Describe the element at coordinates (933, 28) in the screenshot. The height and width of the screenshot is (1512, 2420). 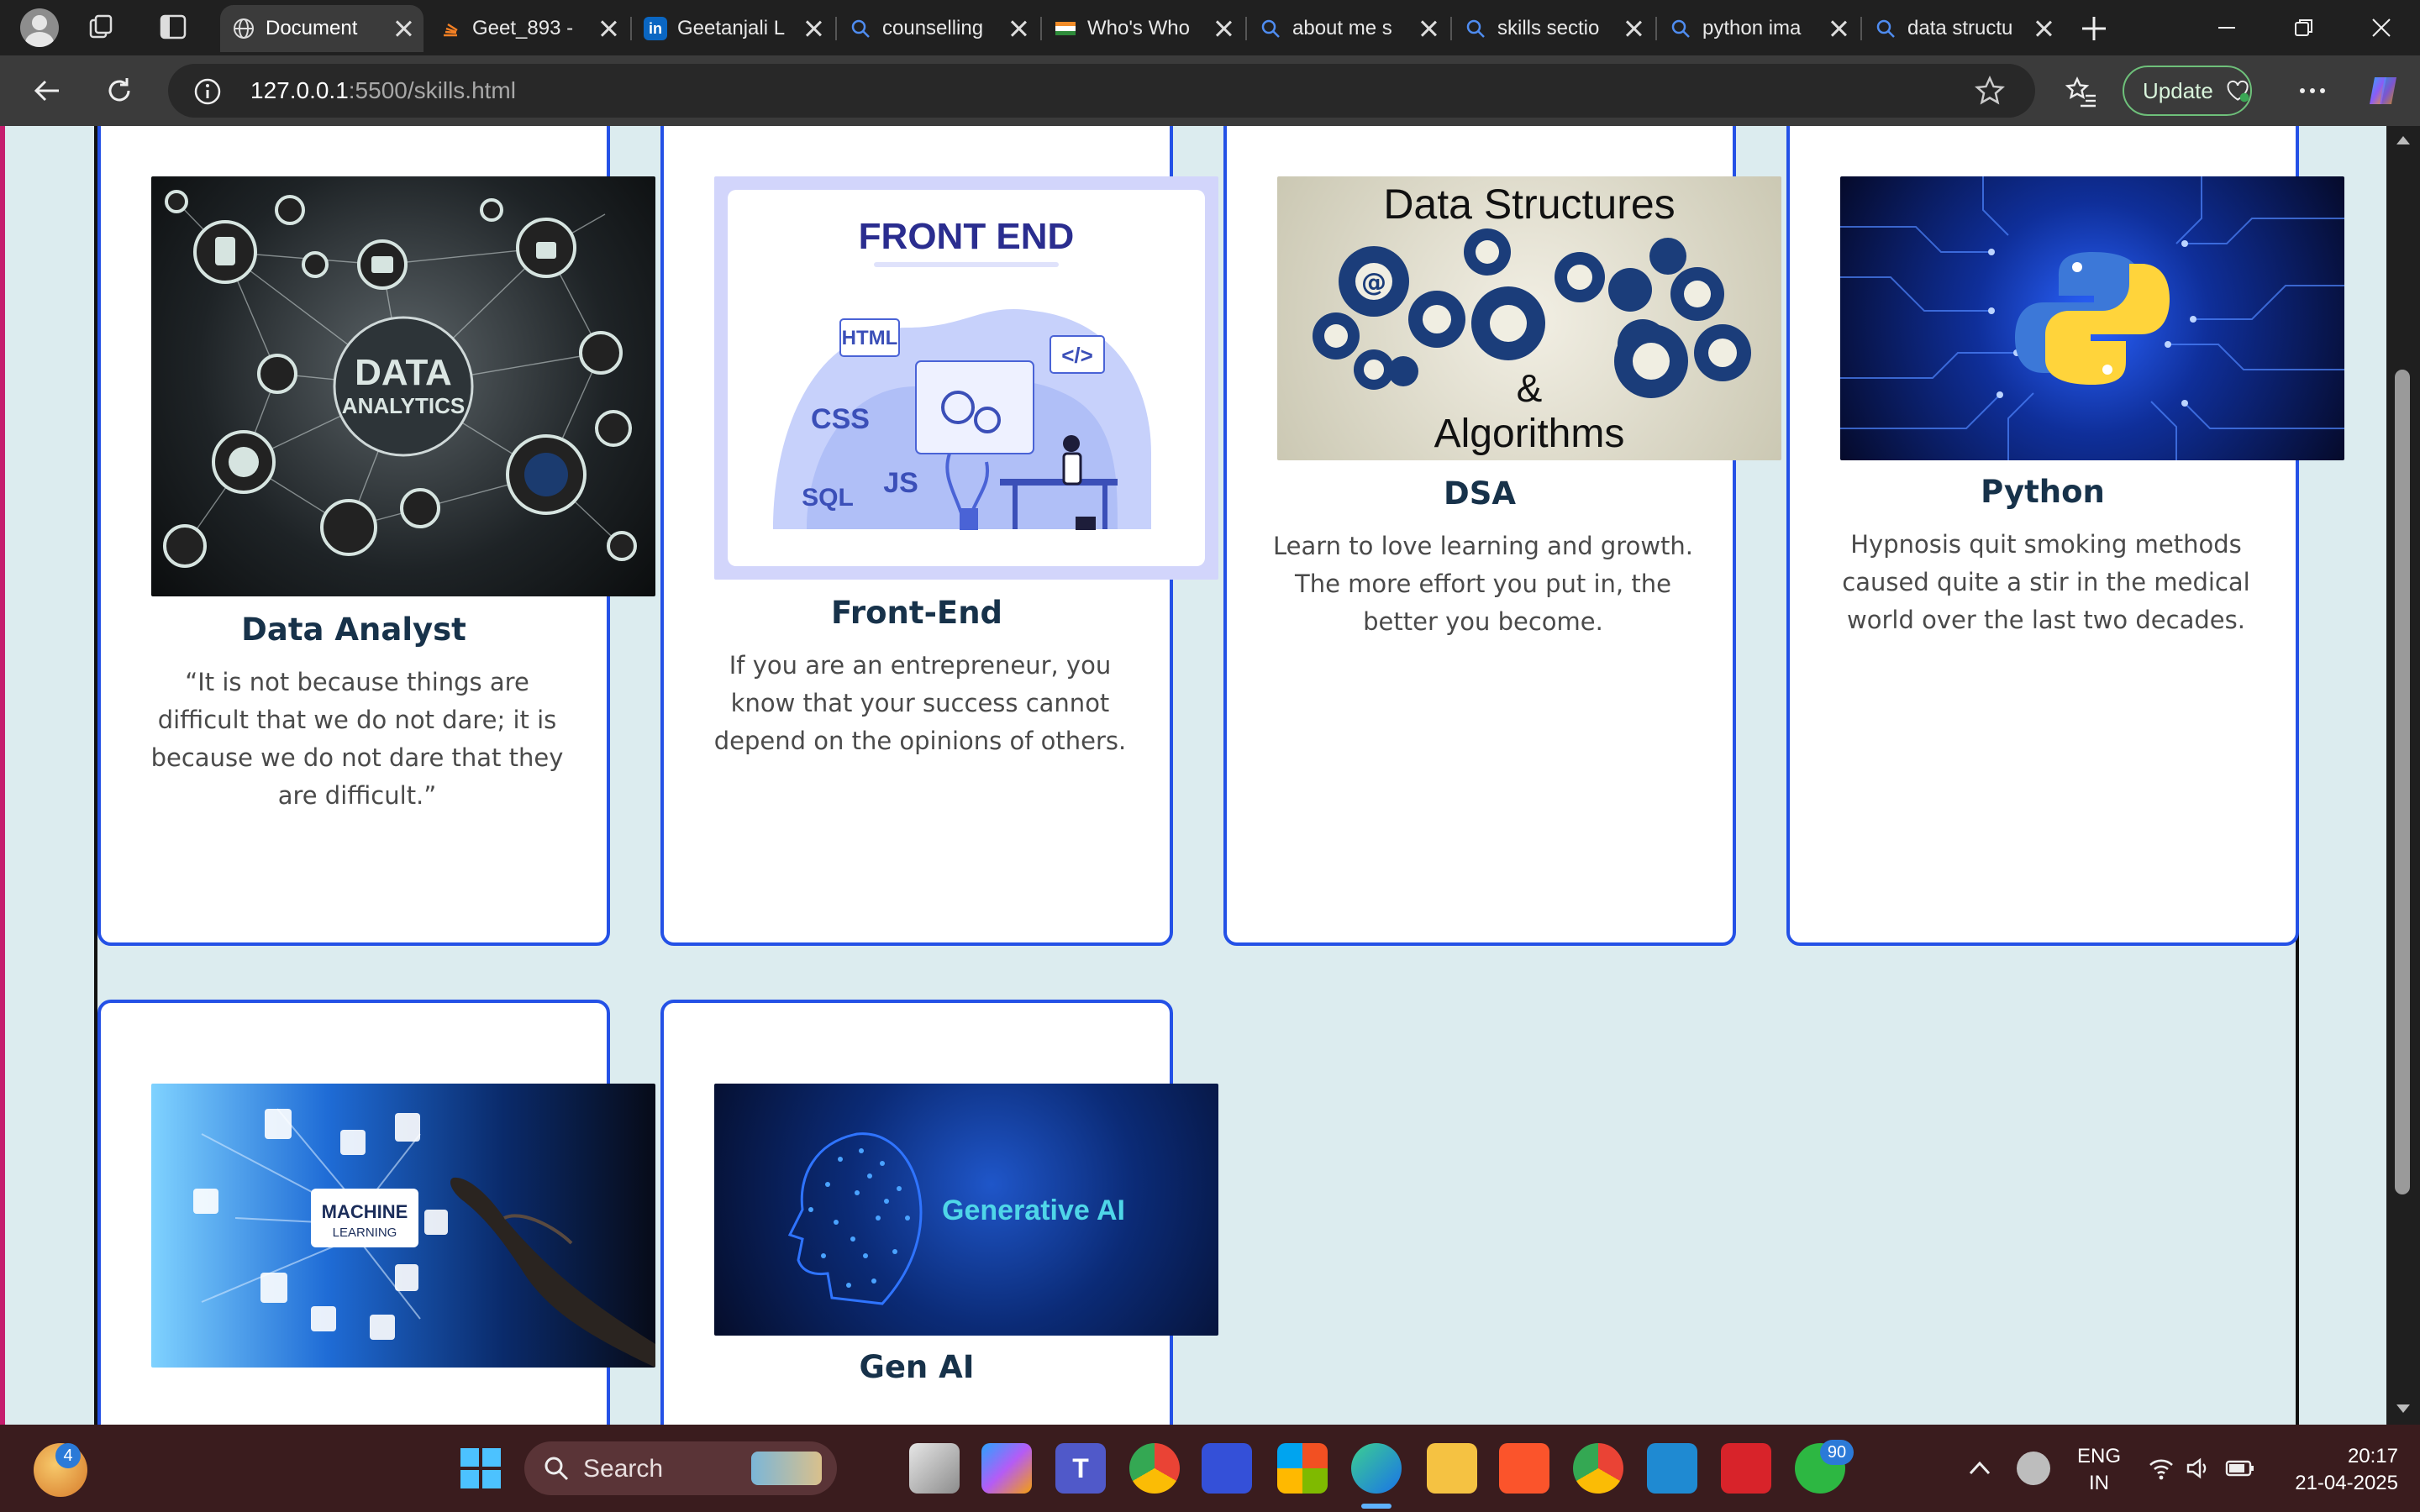
I see `tab-title: counselling` at that location.